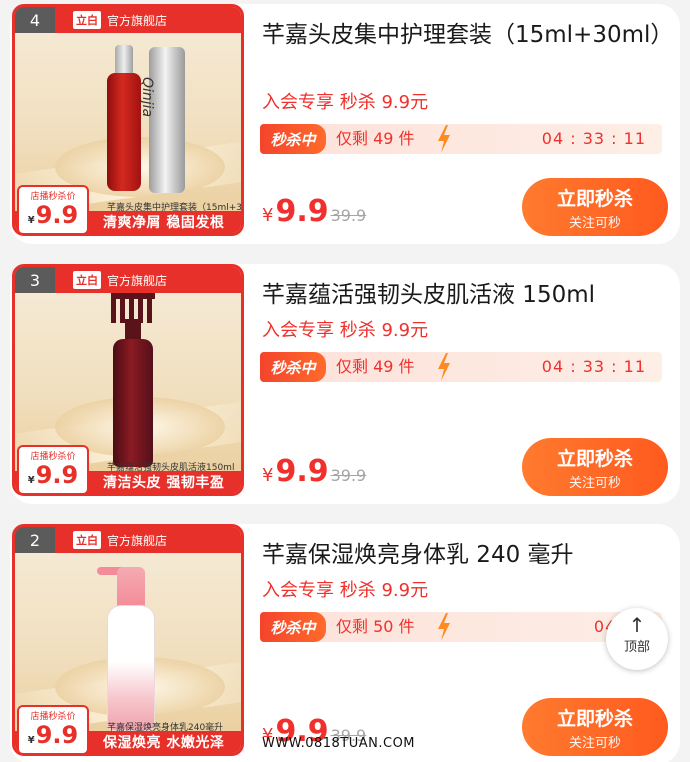  I want to click on thumb-header: 4 立白 官方旗舰店, so click(128, 20).